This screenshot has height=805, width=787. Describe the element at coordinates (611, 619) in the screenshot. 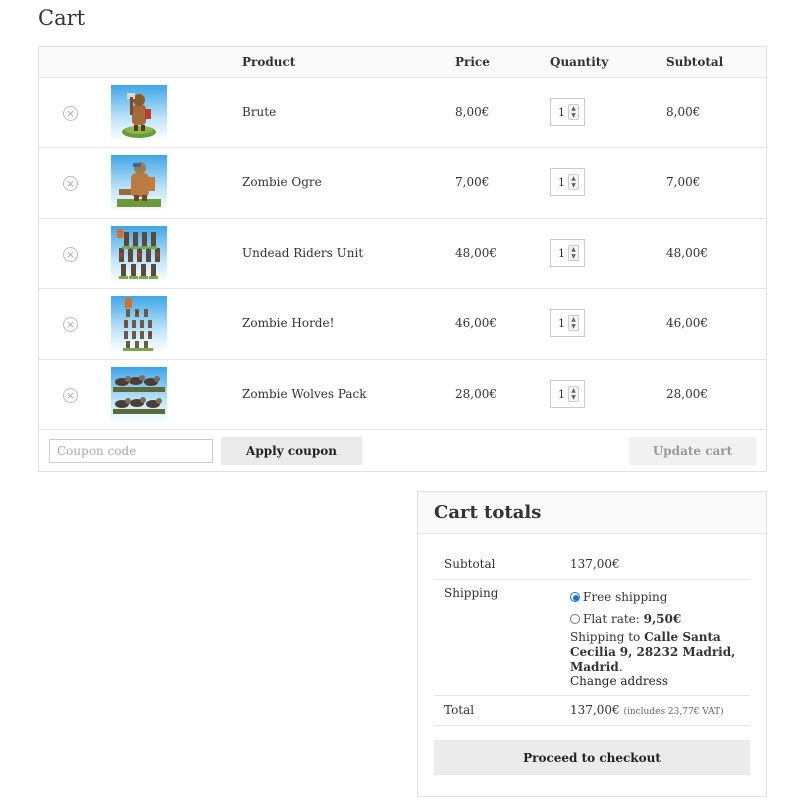

I see `flat-rate-label: Flat rate:` at that location.